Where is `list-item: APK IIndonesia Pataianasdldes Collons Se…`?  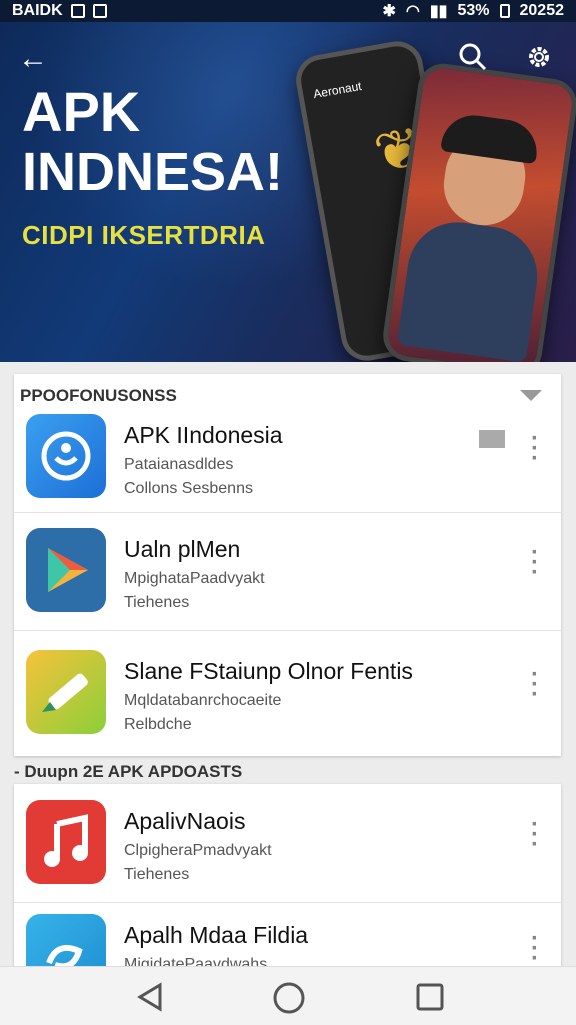
list-item: APK IIndonesia Pataianasdldes Collons Se… is located at coordinates (287, 459).